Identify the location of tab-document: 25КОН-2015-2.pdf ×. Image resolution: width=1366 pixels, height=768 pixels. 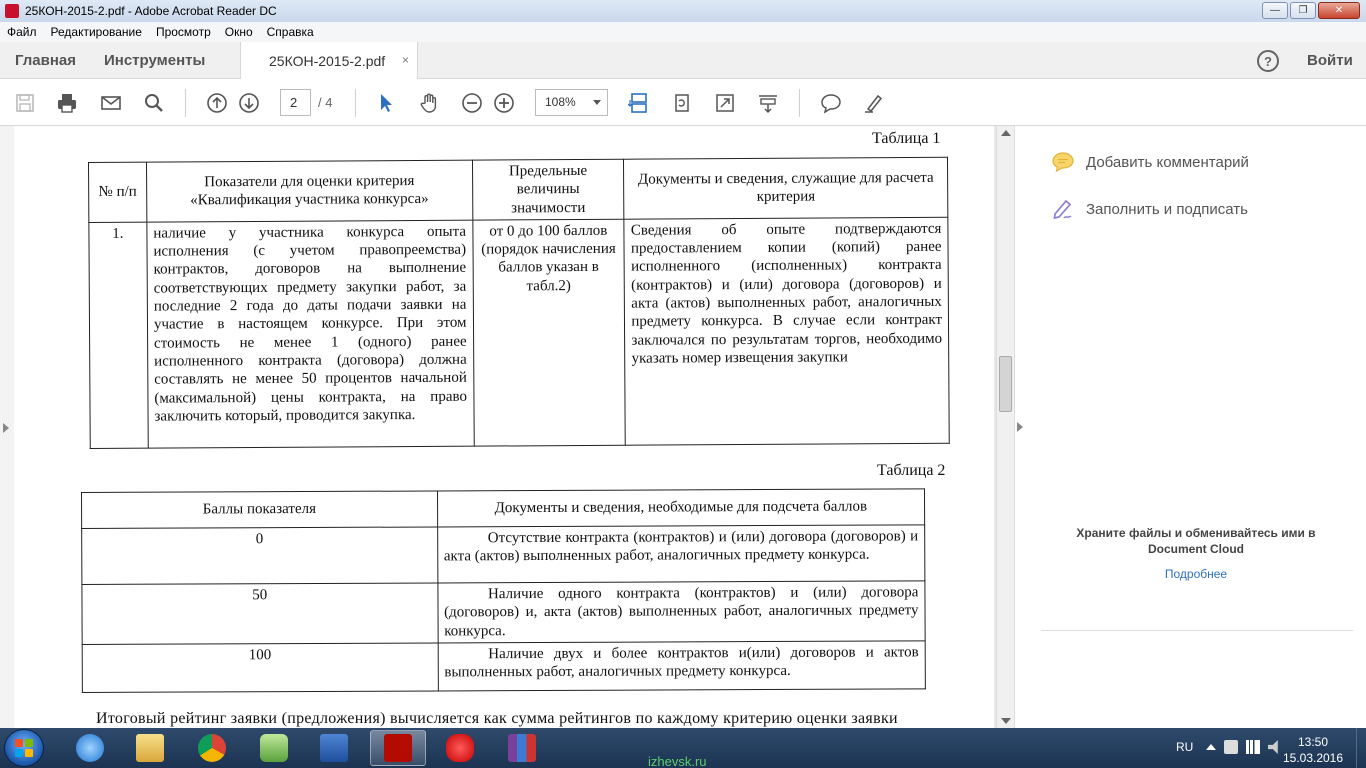
(329, 60).